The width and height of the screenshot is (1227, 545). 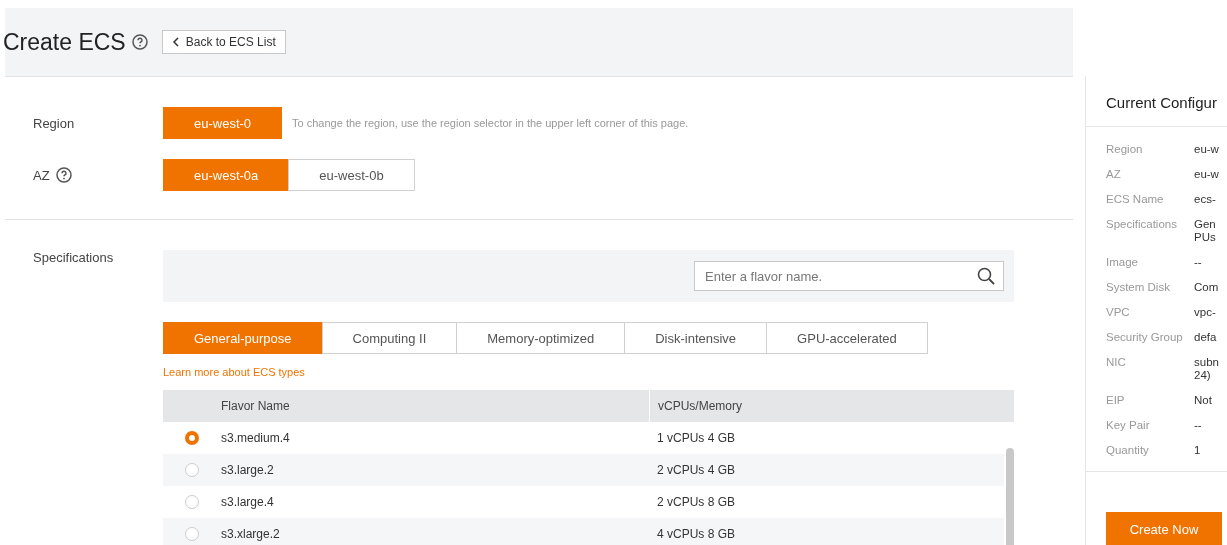 What do you see at coordinates (1206, 362) in the screenshot?
I see `config-value: subn` at bounding box center [1206, 362].